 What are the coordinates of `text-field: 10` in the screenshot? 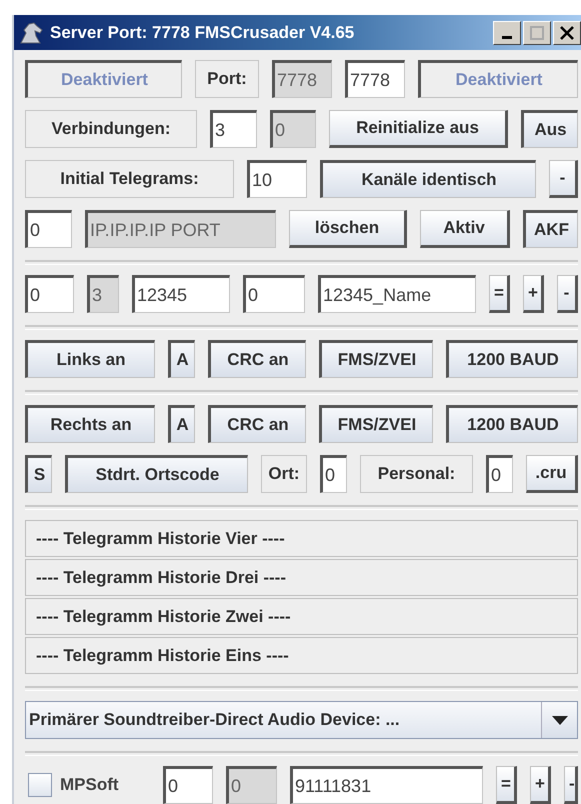 It's located at (277, 179).